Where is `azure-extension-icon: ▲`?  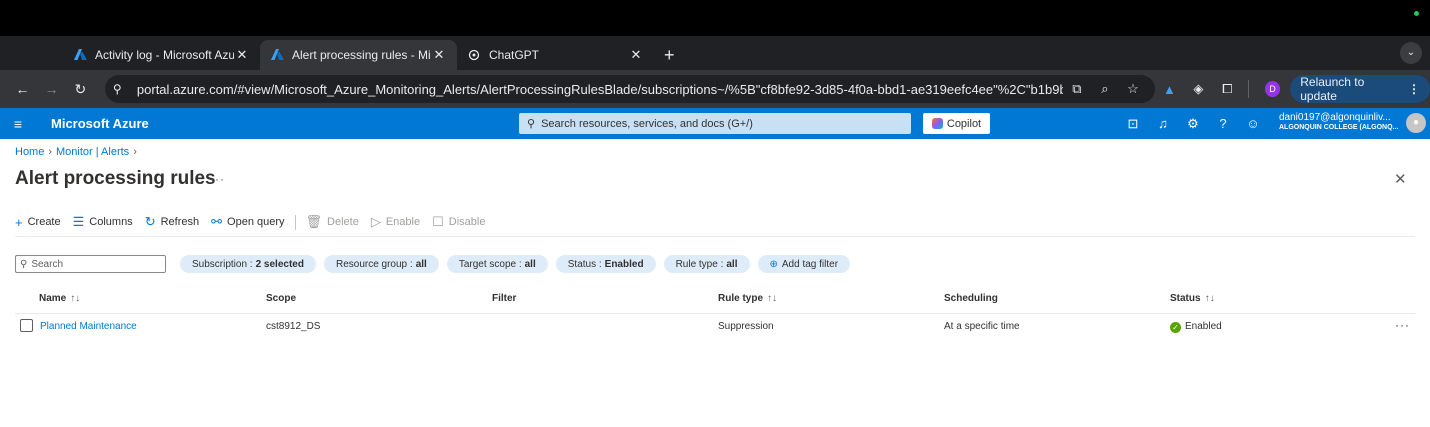 azure-extension-icon: ▲ is located at coordinates (1169, 89).